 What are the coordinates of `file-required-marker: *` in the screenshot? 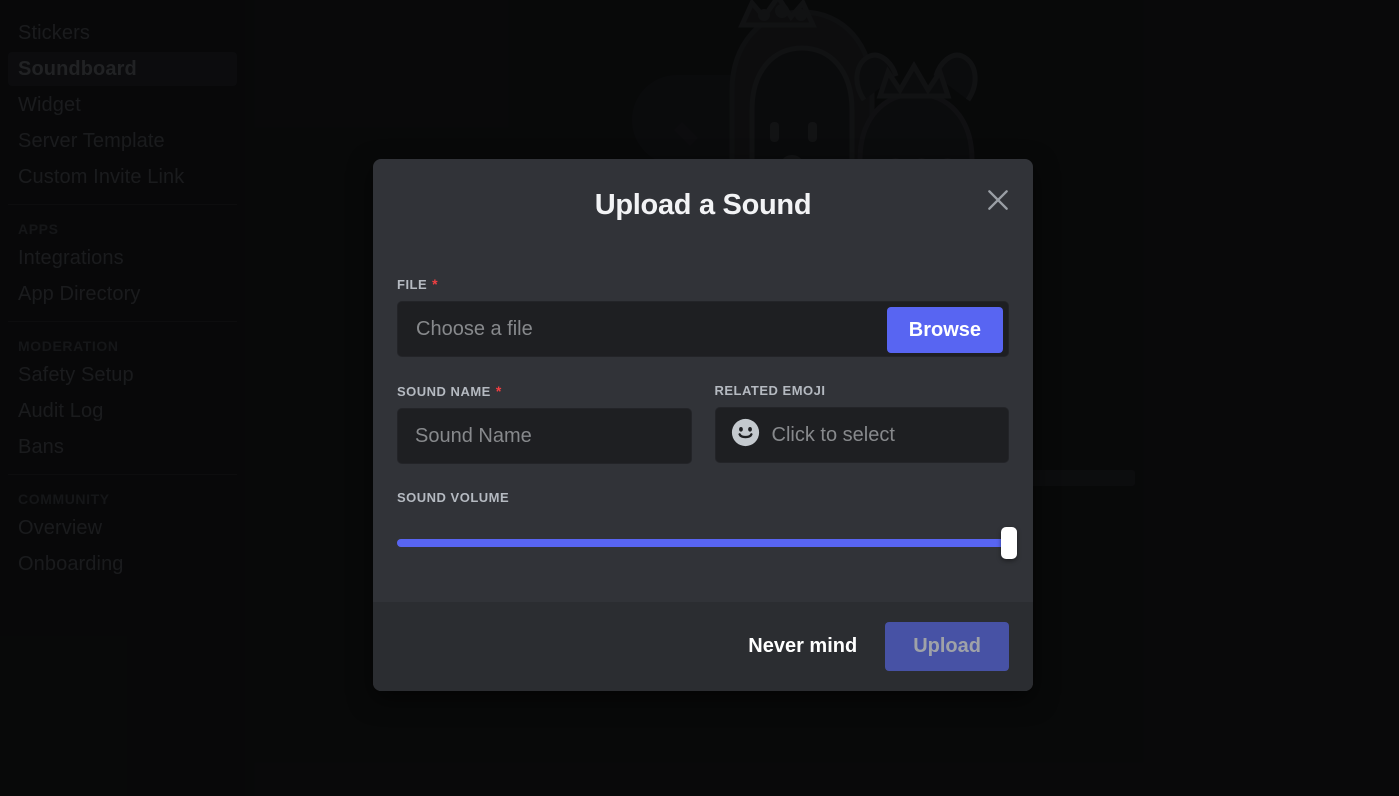 It's located at (435, 284).